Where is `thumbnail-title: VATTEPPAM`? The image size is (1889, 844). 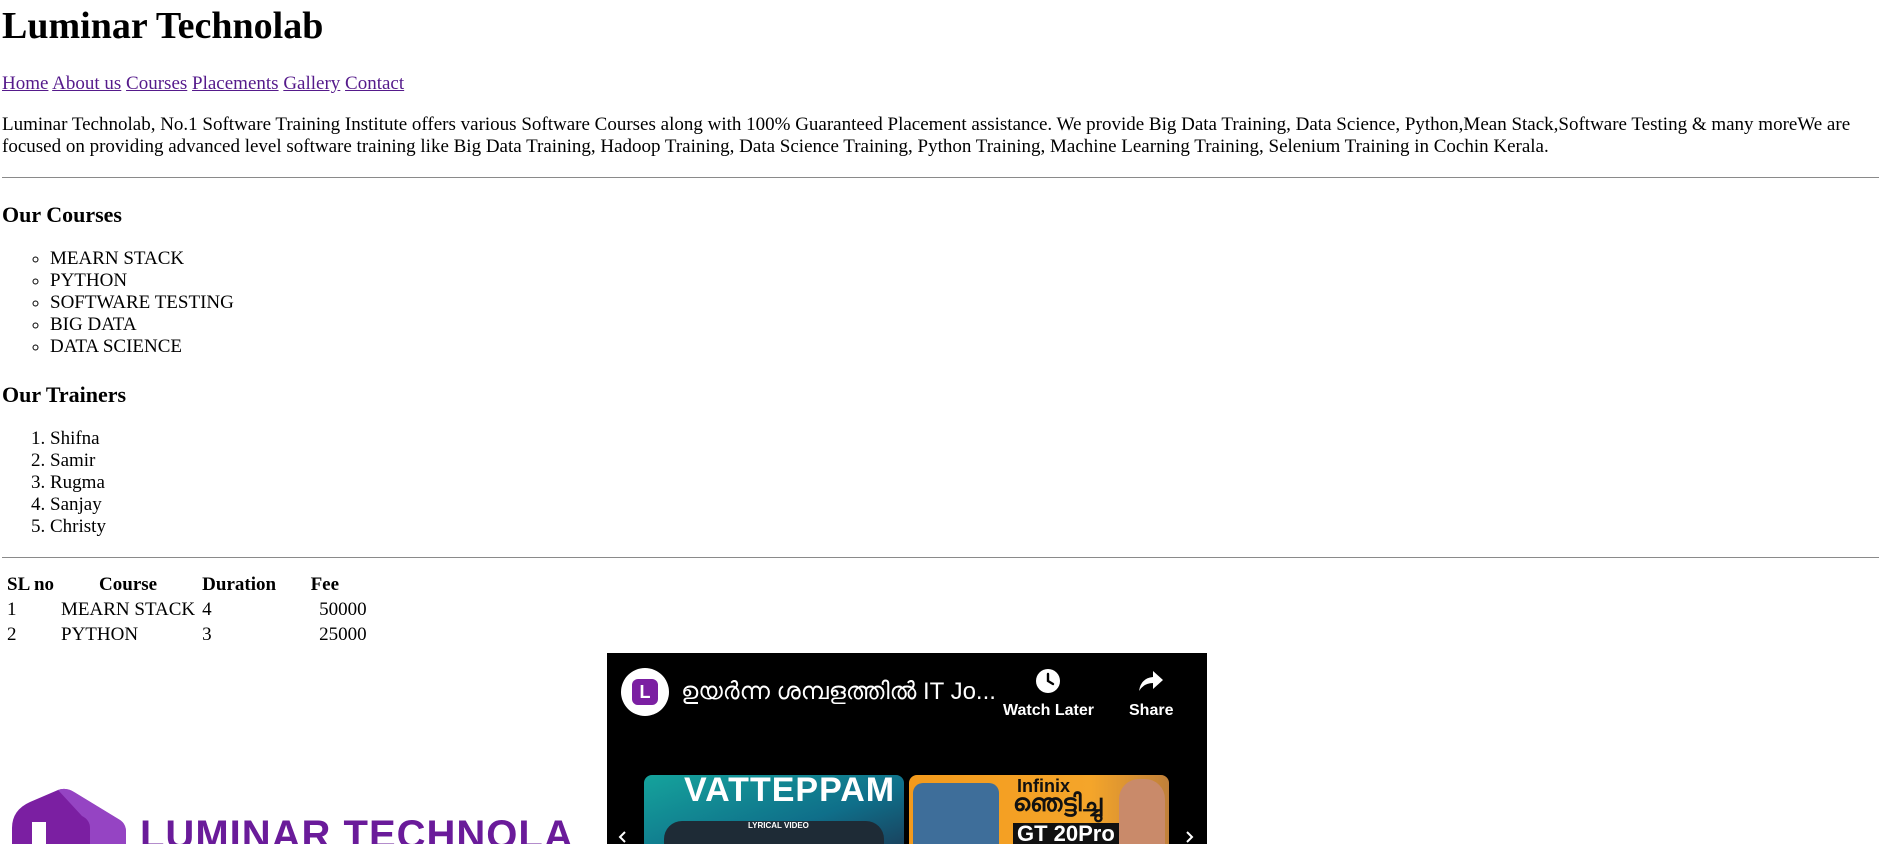 thumbnail-title: VATTEPPAM is located at coordinates (790, 792).